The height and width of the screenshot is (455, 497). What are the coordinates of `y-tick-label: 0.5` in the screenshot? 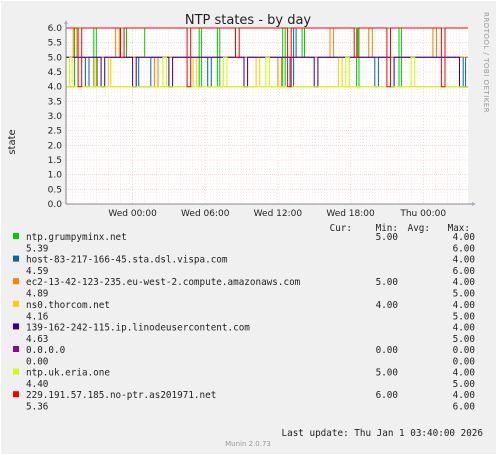 It's located at (55, 190).